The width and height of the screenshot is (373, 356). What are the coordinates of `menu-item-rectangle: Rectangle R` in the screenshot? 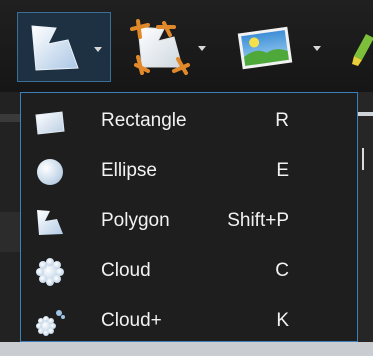 It's located at (189, 122).